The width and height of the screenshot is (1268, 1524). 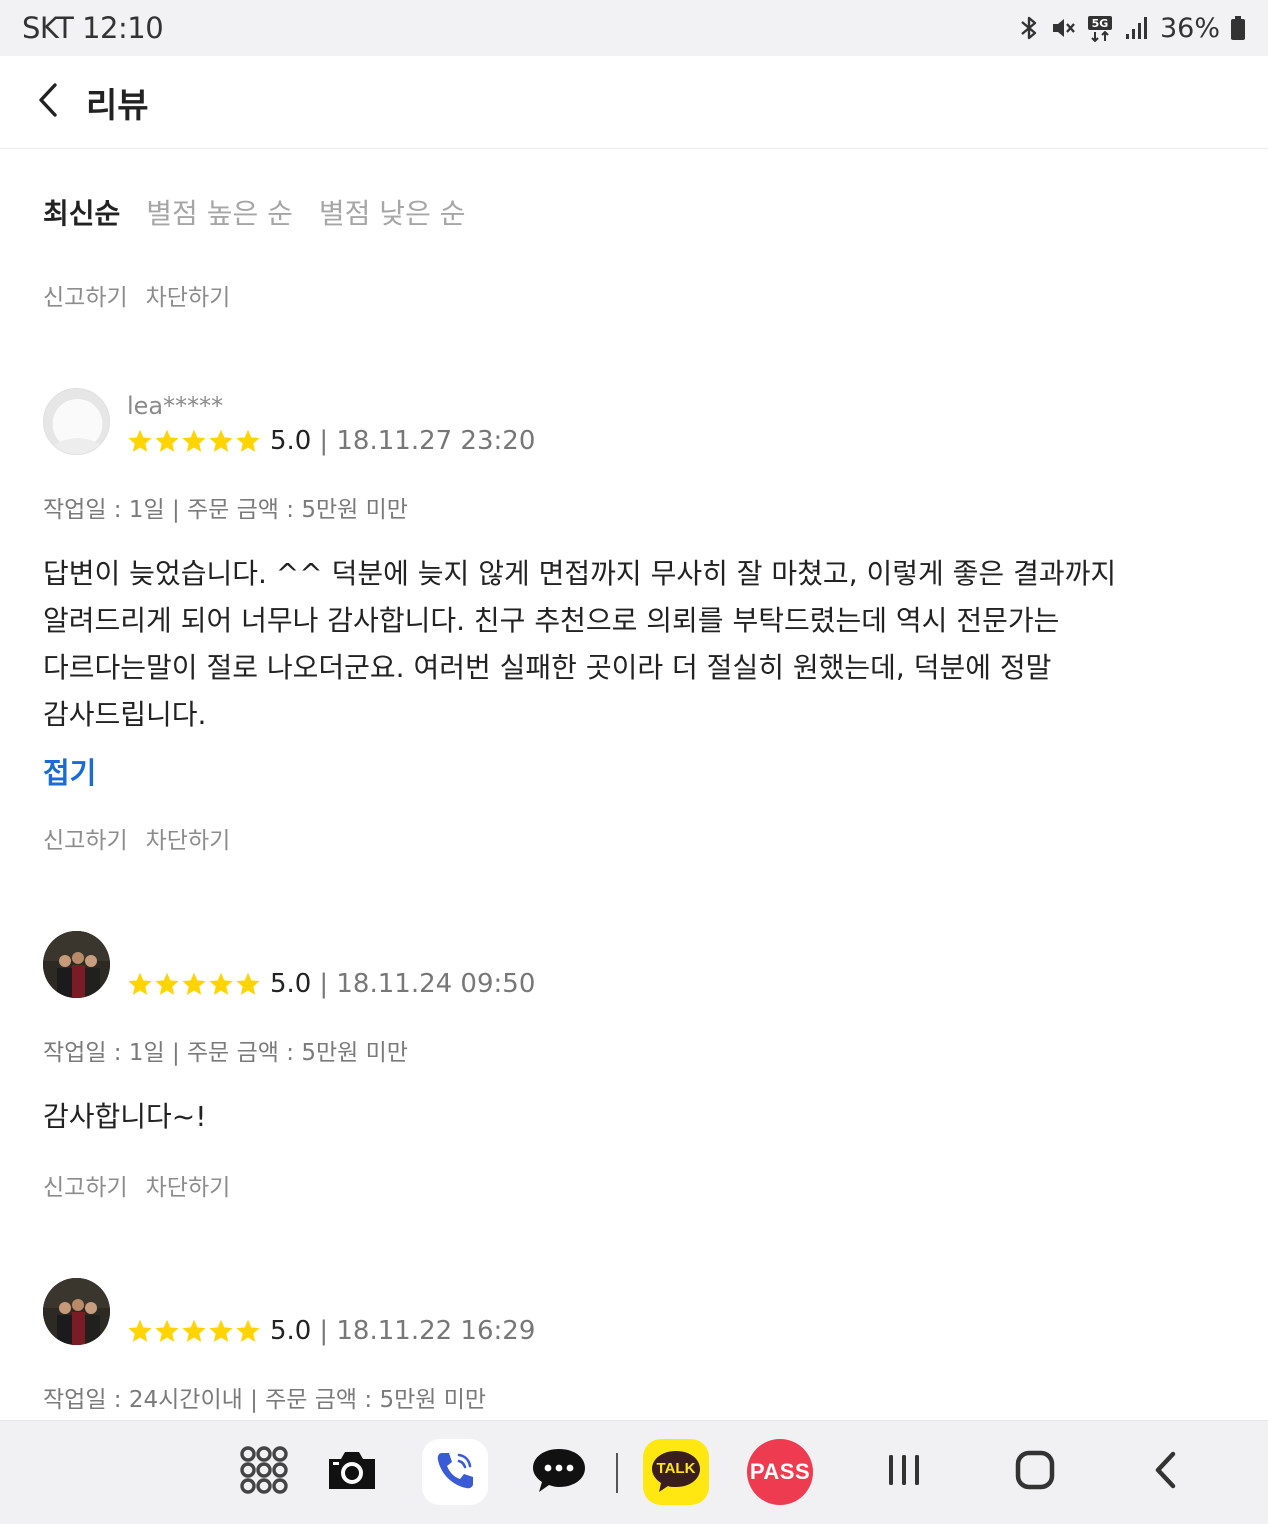 I want to click on camera-button, so click(x=352, y=1472).